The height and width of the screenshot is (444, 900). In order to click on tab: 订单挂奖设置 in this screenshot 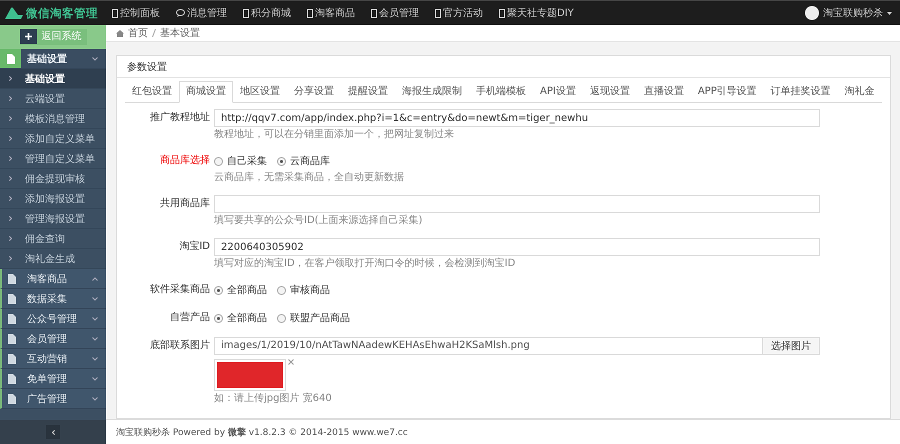, I will do `click(801, 91)`.